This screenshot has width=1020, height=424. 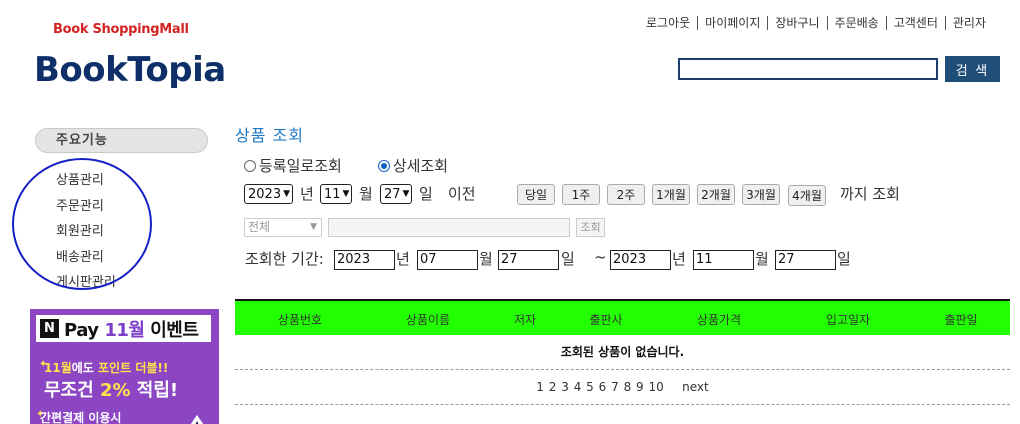 What do you see at coordinates (968, 23) in the screenshot?
I see `nav-admin: 관리자` at bounding box center [968, 23].